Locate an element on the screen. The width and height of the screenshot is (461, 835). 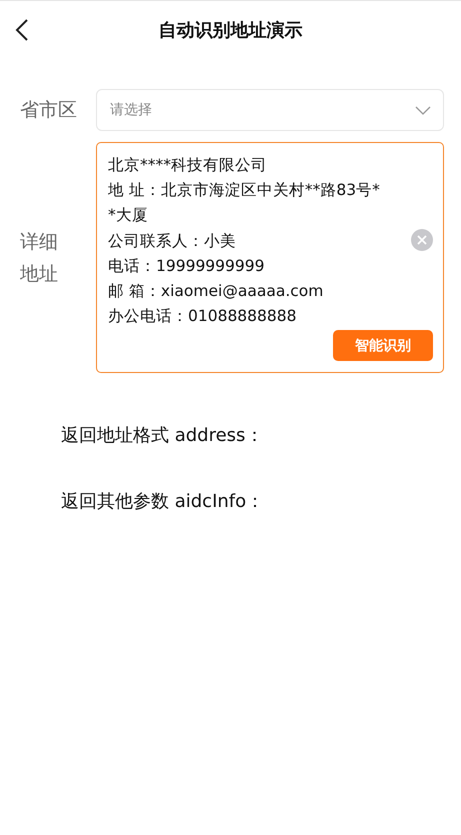
page-title: 自动识别地址演示 is located at coordinates (230, 30).